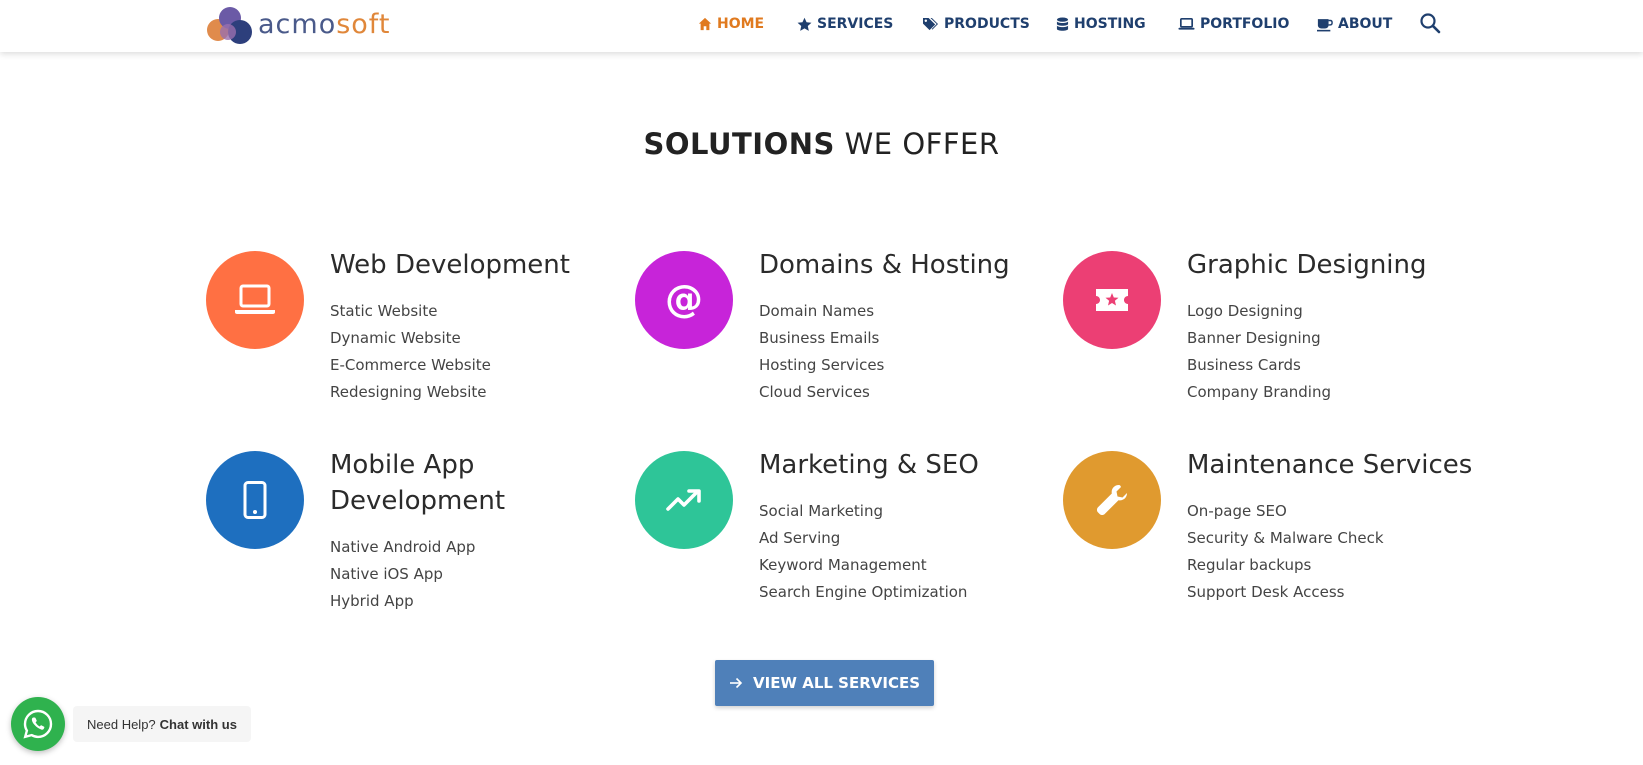 This screenshot has height=765, width=1643. I want to click on arrow-right-icon, so click(736, 683).